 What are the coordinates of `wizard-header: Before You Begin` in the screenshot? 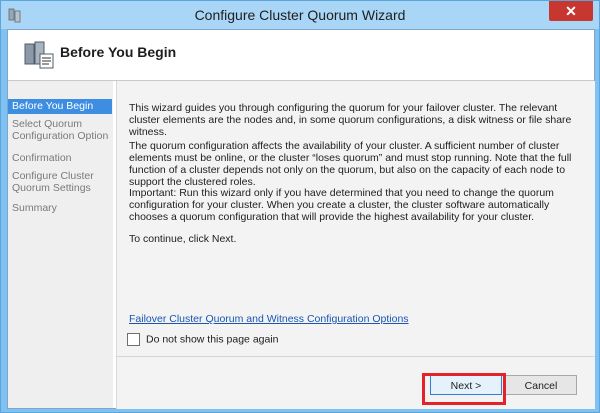 It's located at (301, 55).